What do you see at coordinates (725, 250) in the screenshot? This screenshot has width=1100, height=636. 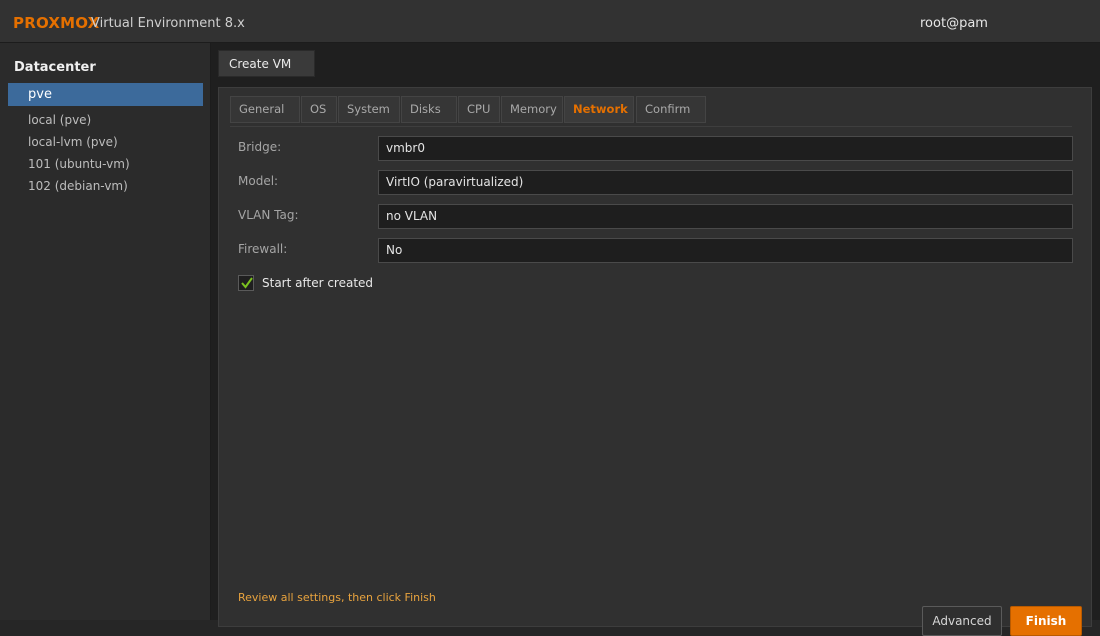 I see `firewall-field: No` at bounding box center [725, 250].